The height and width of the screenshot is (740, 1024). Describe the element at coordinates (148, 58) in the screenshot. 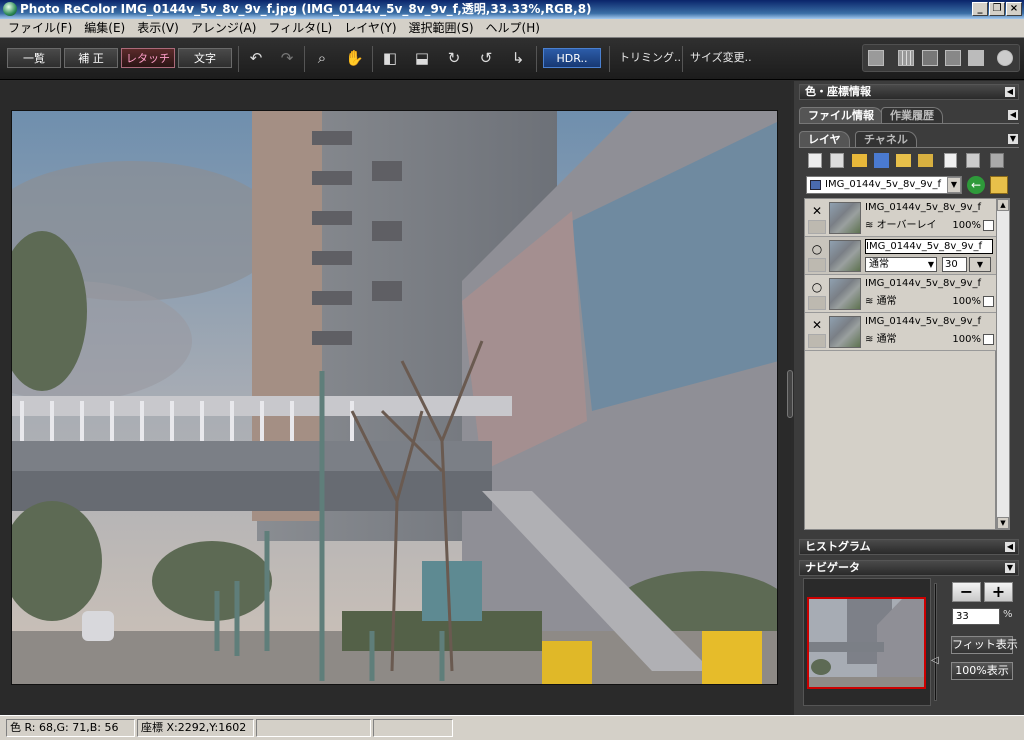

I see `retouch-button: レタッチ` at that location.